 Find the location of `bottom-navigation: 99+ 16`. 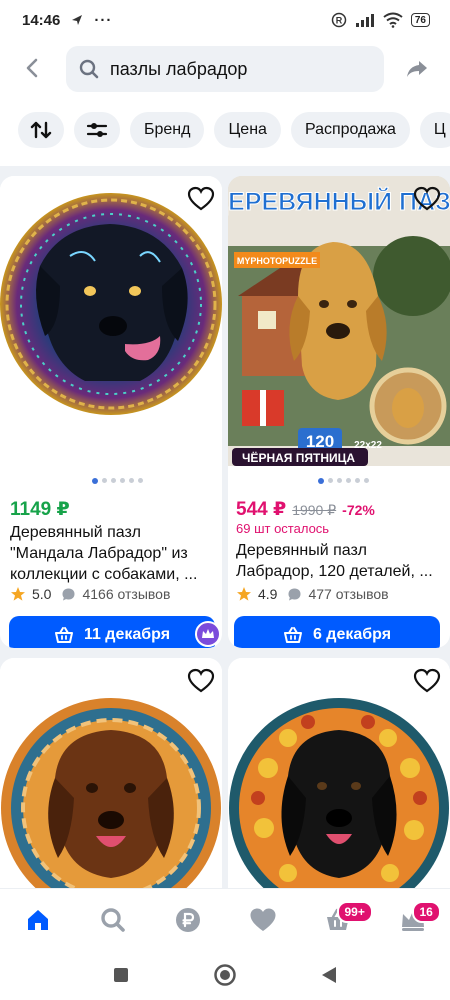

bottom-navigation: 99+ 16 is located at coordinates (225, 919).